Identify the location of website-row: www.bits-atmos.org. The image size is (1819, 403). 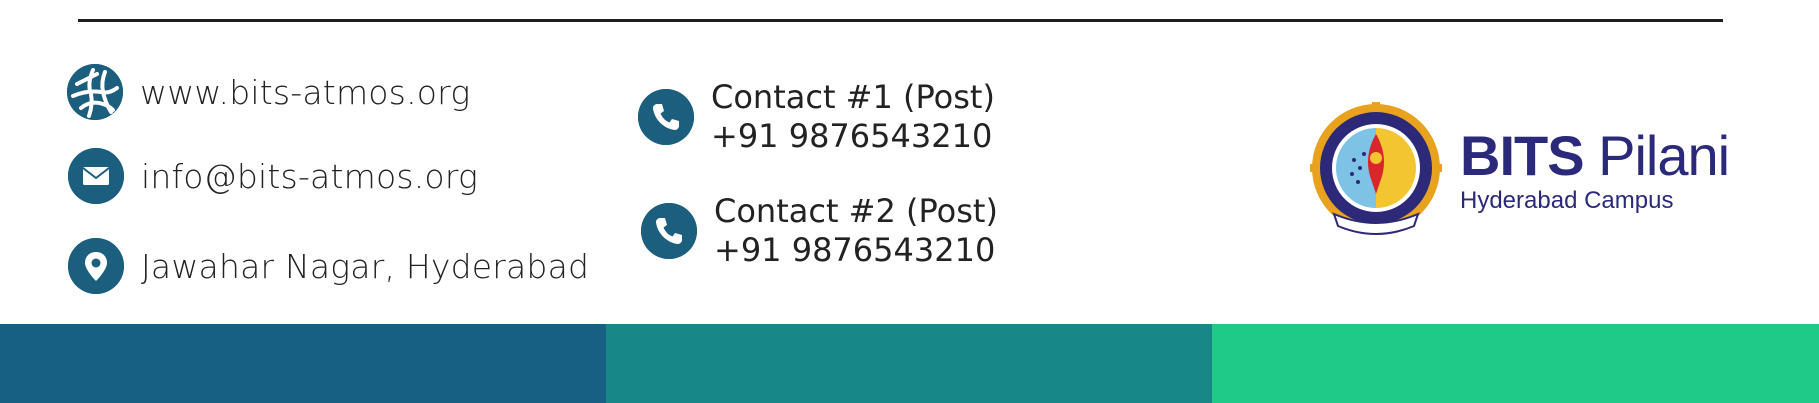
(268, 92).